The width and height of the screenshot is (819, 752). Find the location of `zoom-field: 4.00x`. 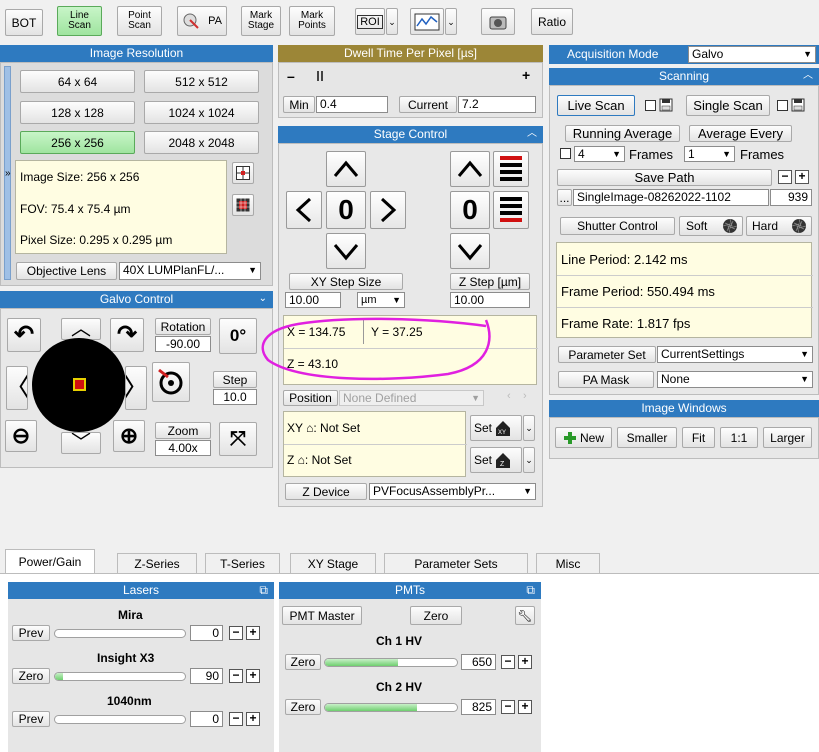

zoom-field: 4.00x is located at coordinates (183, 448).